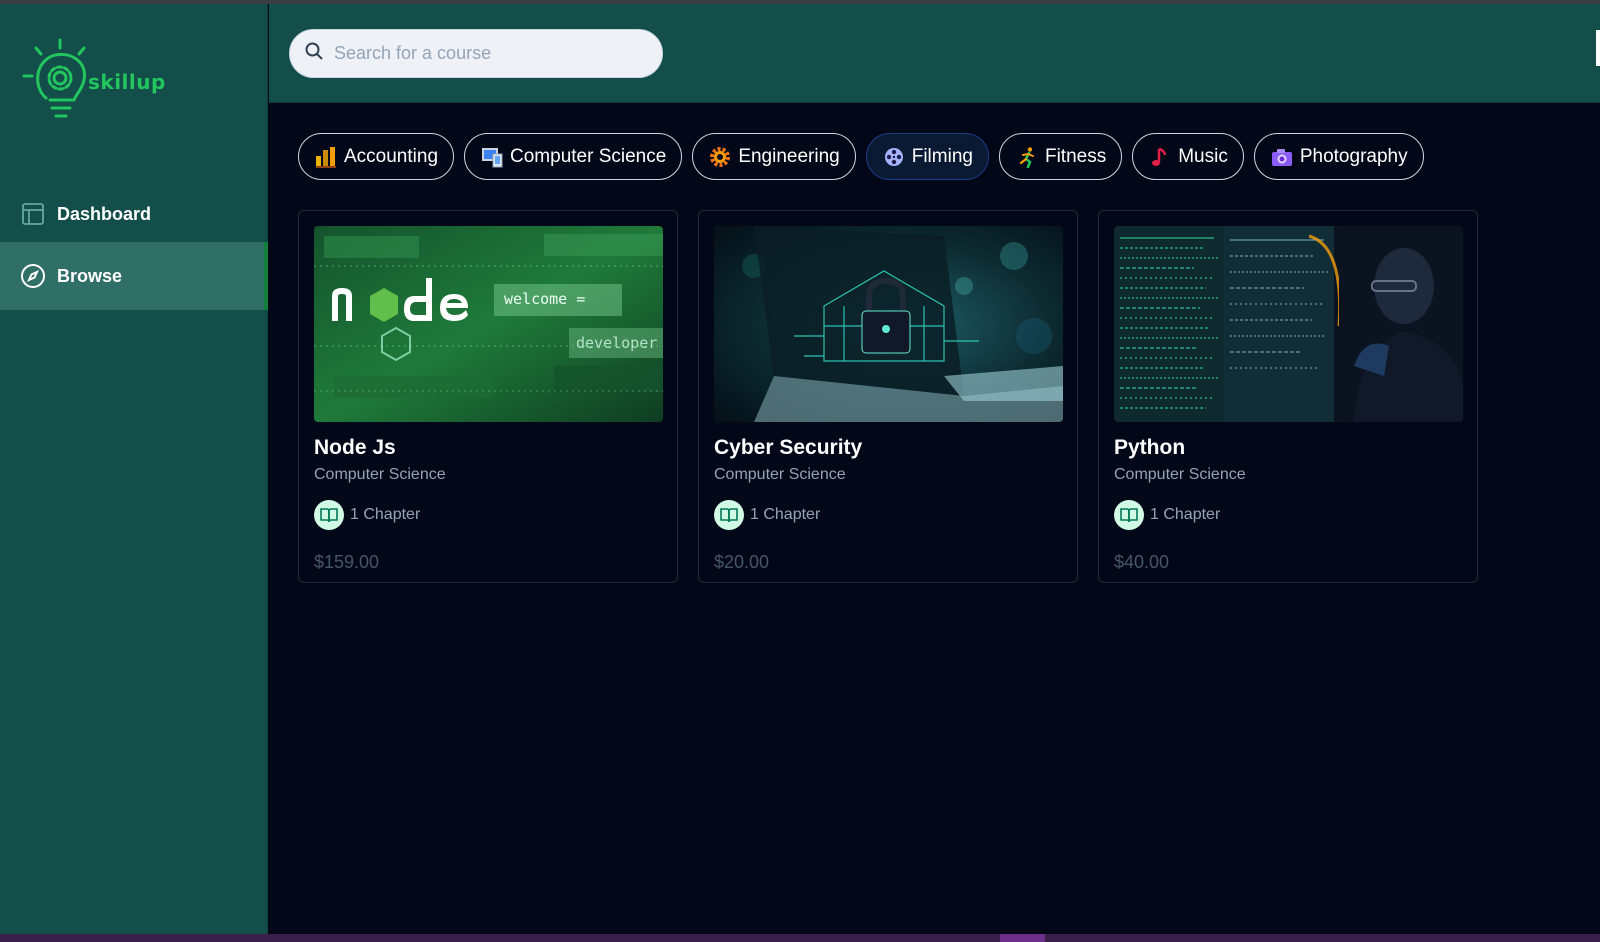  I want to click on category-chip-music: Music, so click(1188, 156).